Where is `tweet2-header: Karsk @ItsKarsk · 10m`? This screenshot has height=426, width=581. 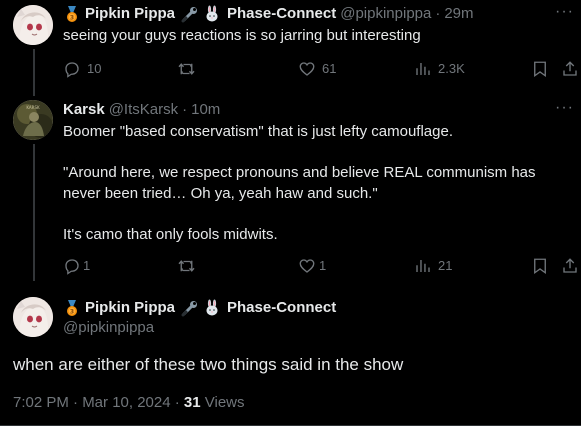
tweet2-header: Karsk @ItsKarsk · 10m is located at coordinates (141, 110).